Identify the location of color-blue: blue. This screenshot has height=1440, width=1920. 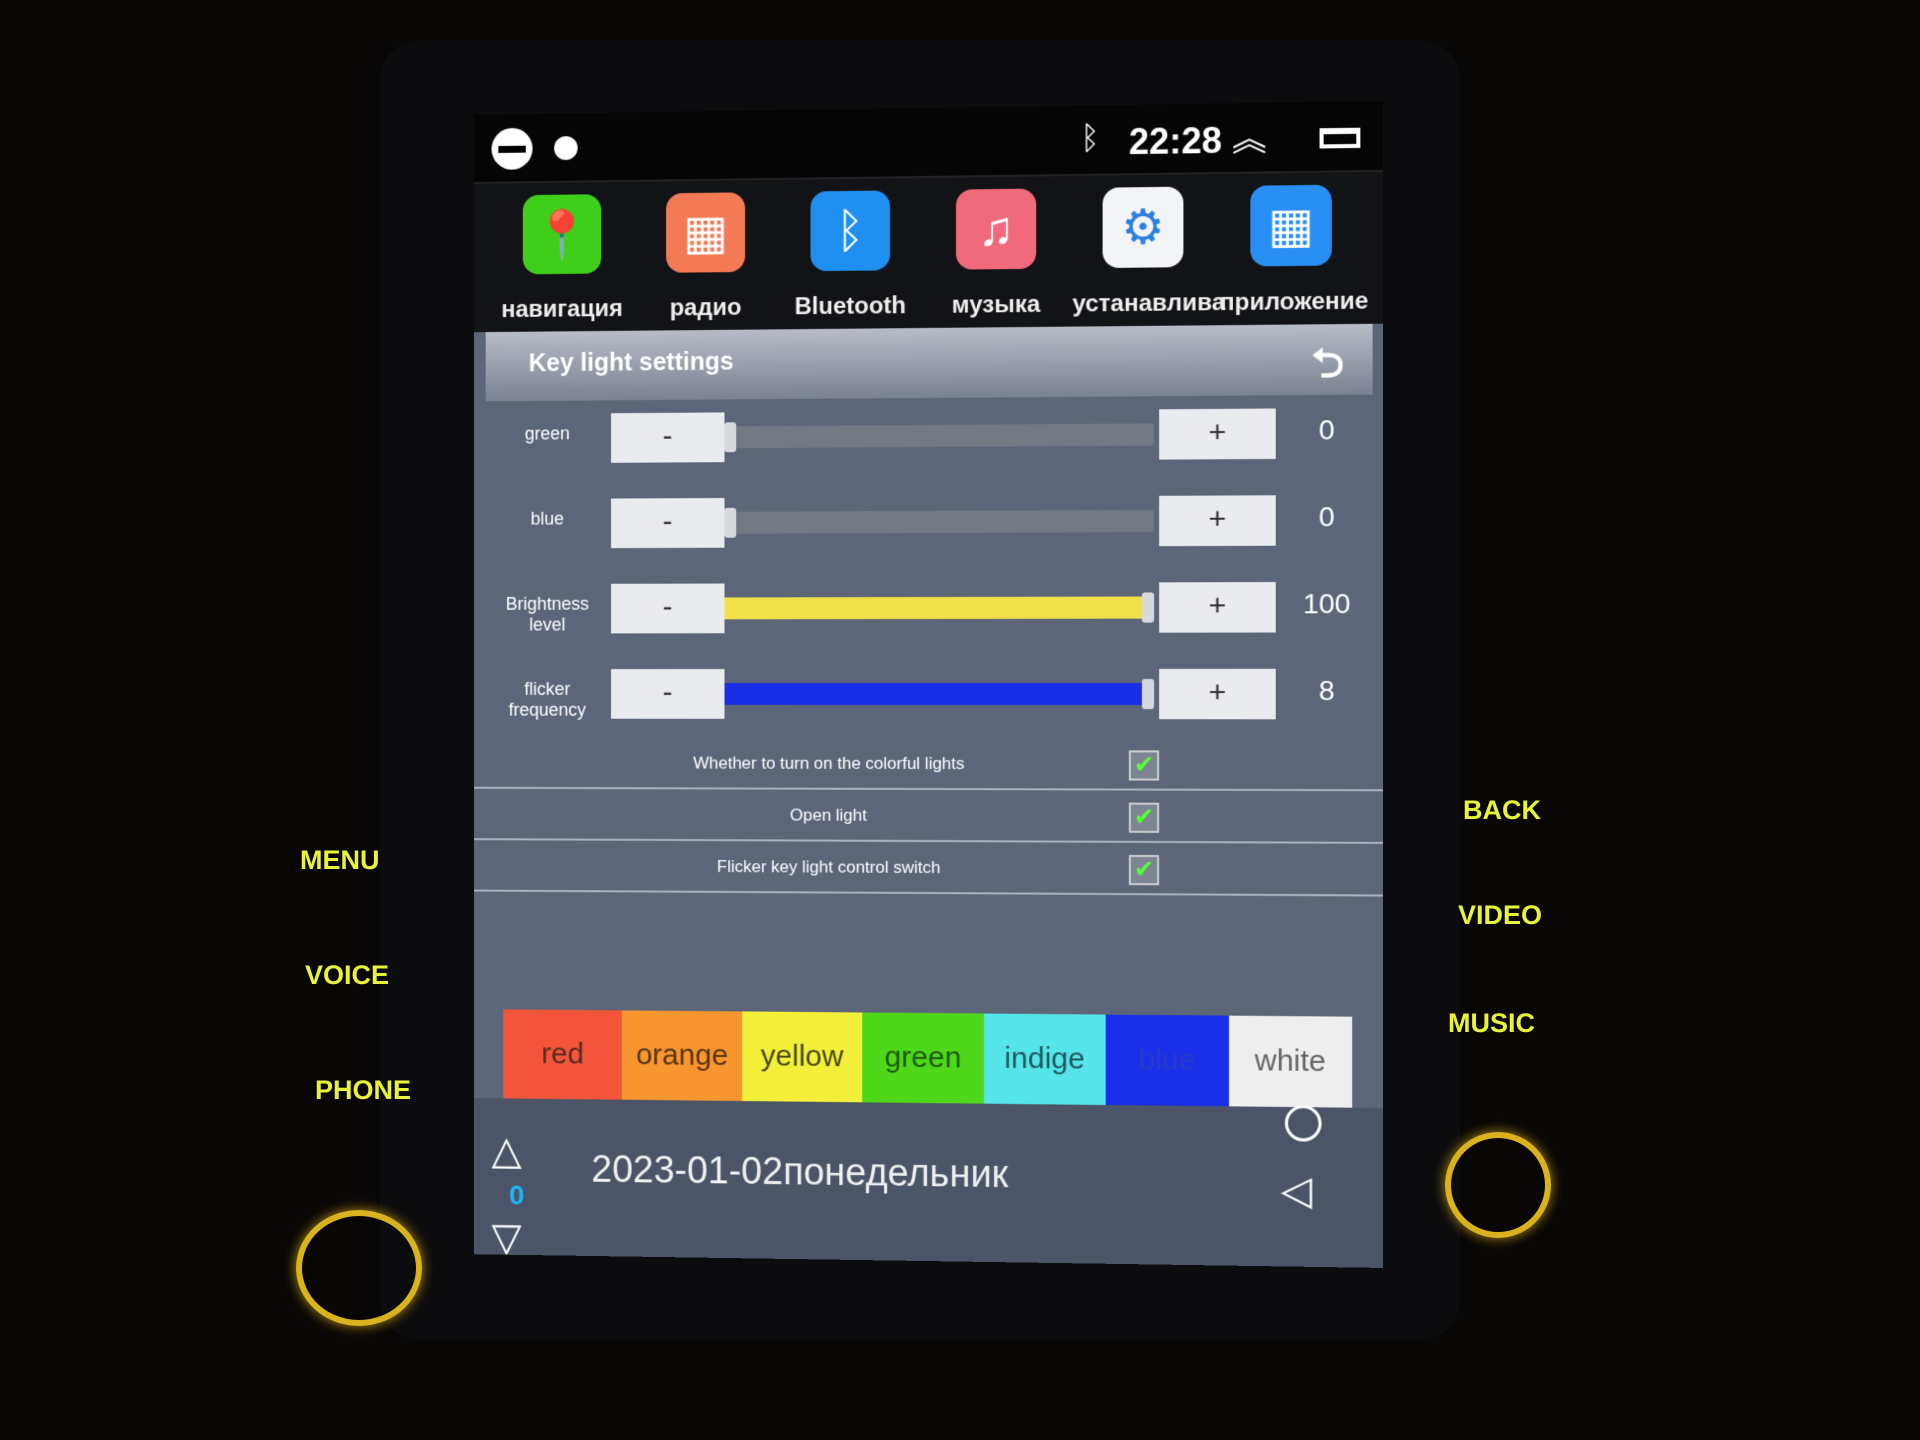
(1167, 1060).